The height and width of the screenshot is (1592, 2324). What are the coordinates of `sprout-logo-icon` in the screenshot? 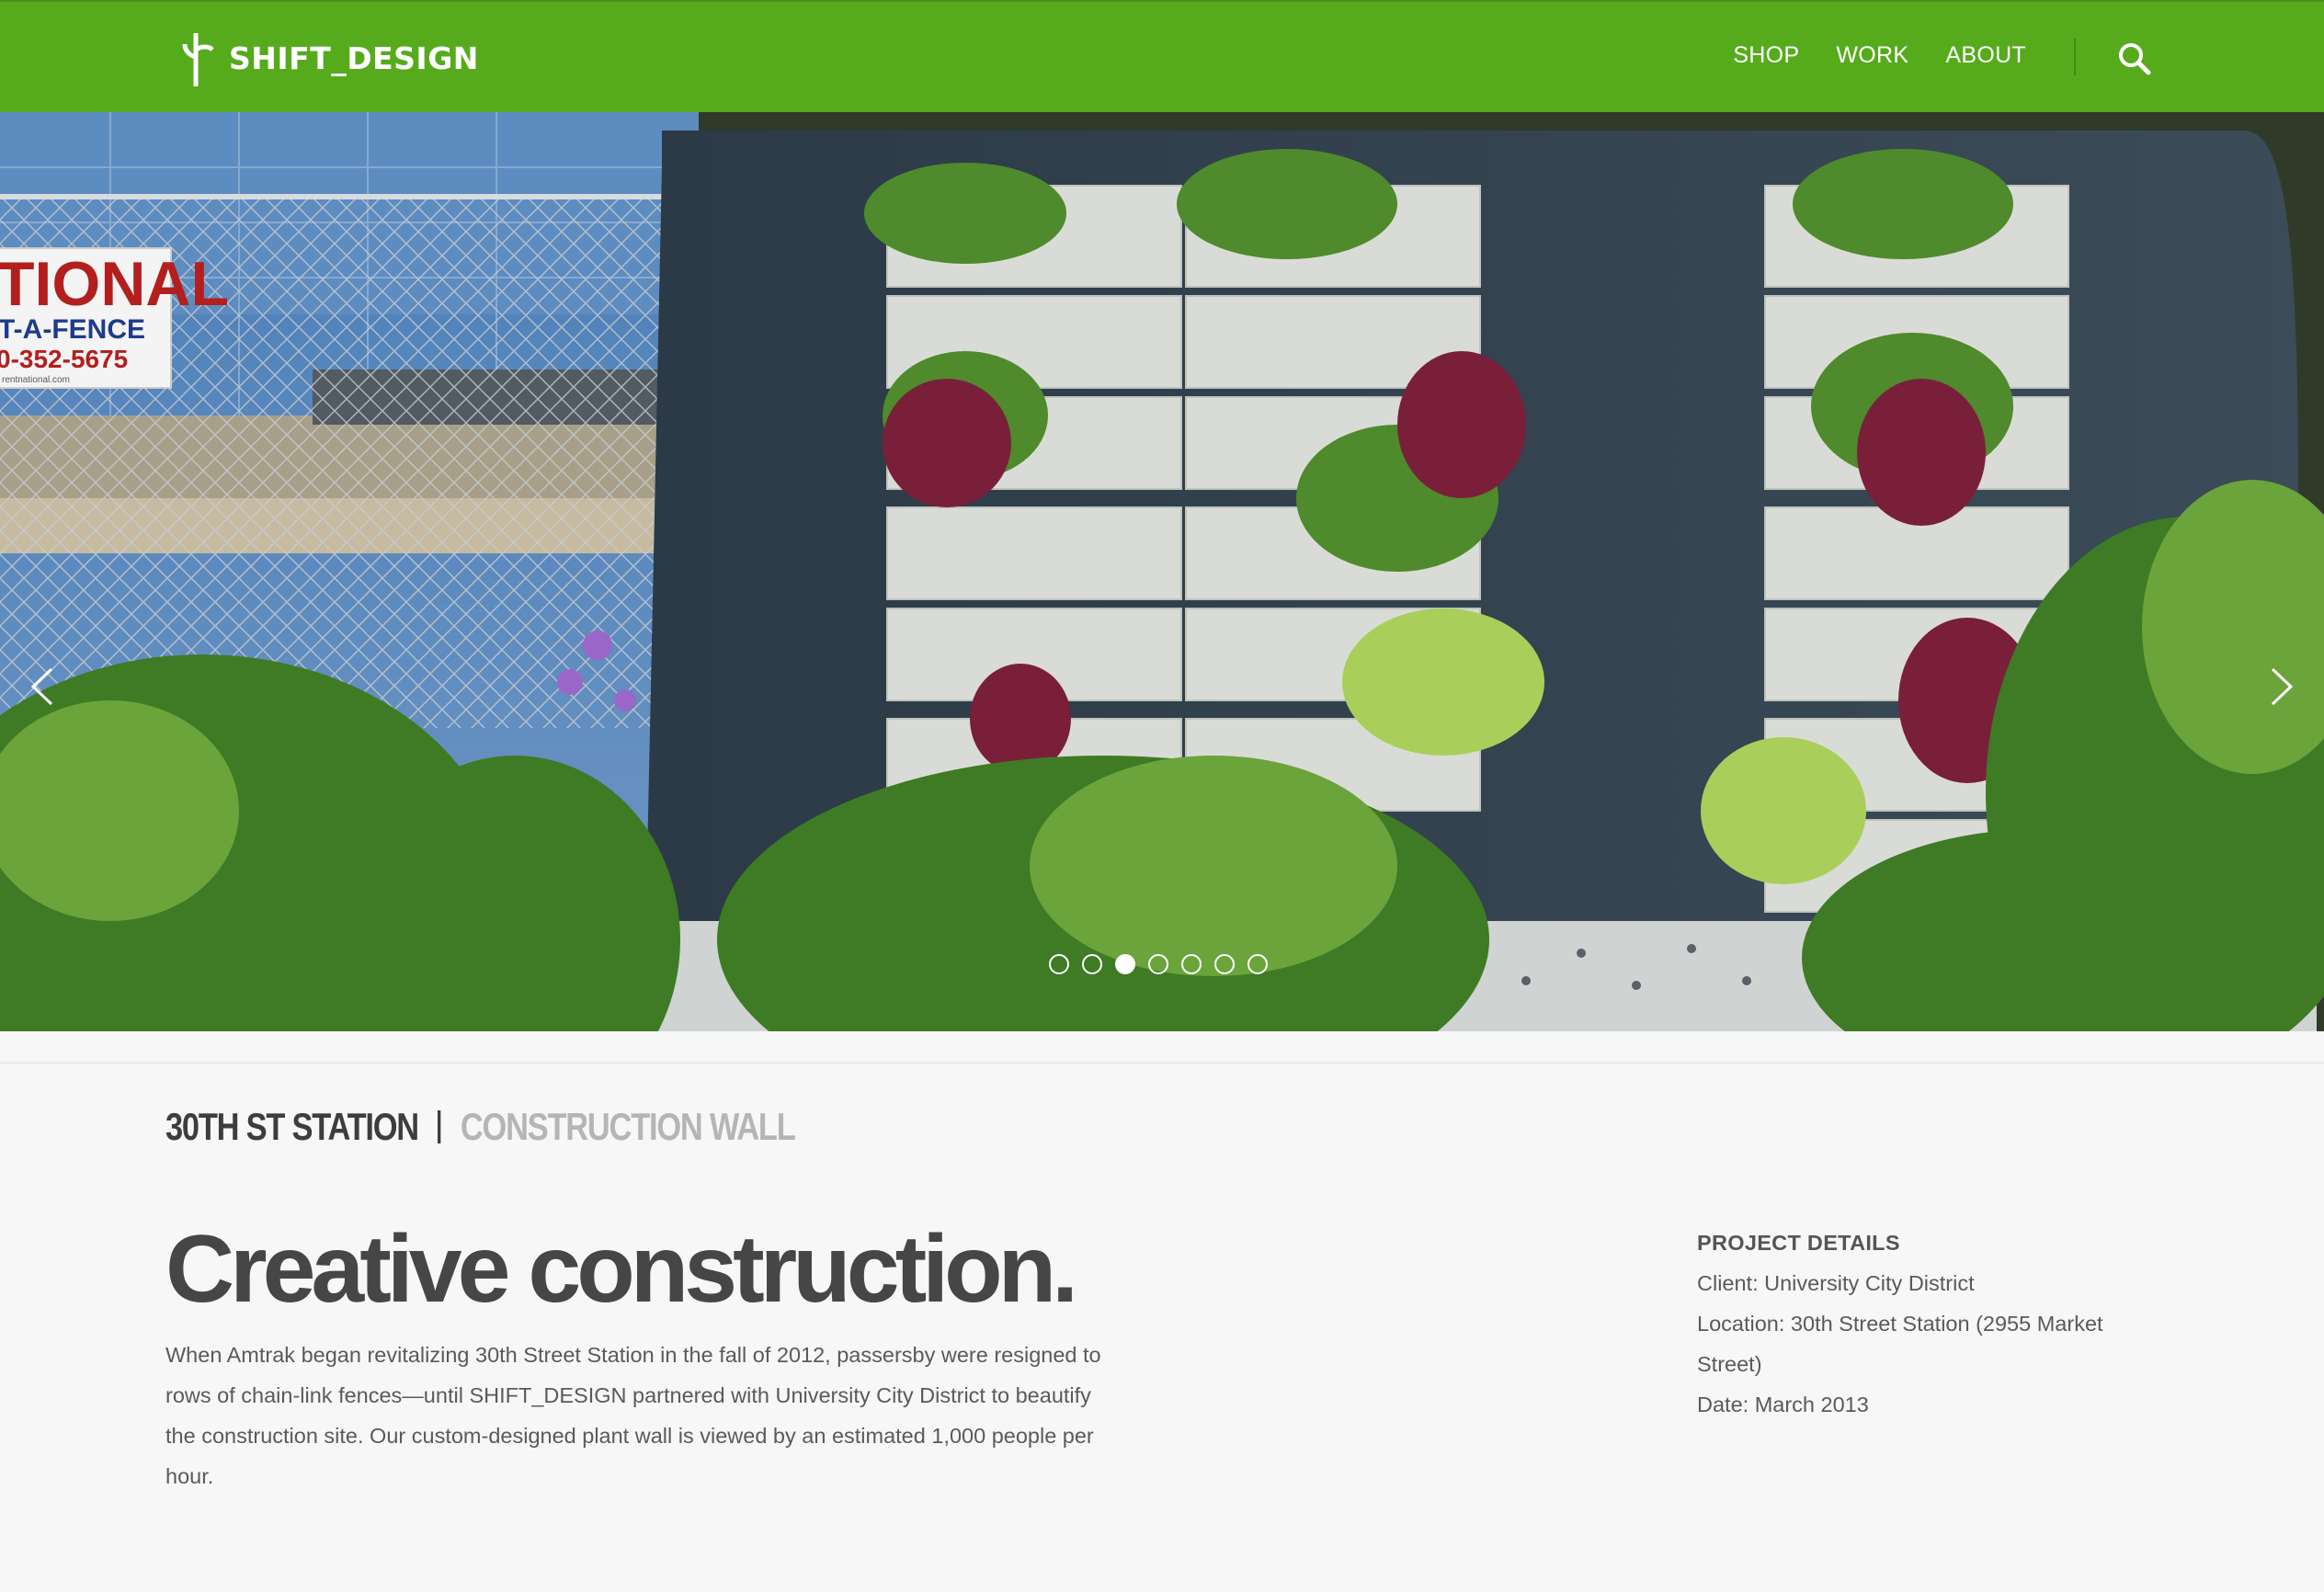 It's located at (198, 60).